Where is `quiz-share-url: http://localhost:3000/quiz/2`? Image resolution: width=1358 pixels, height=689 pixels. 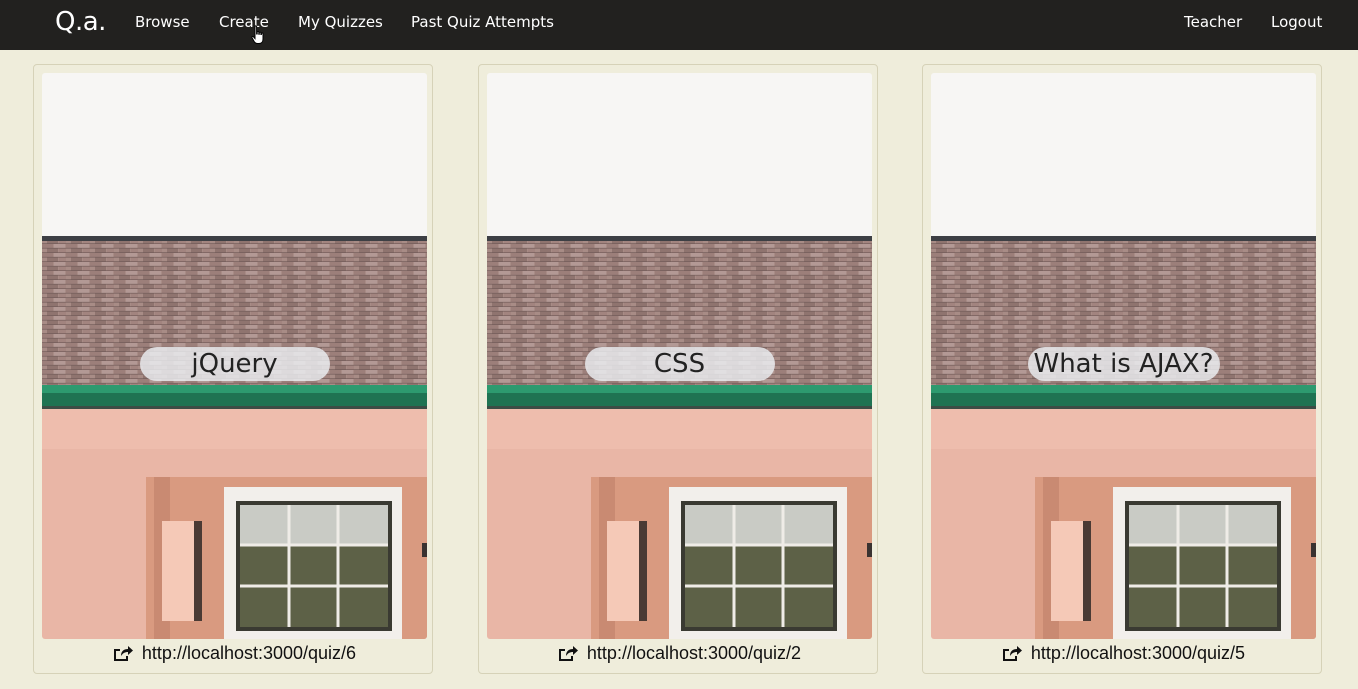
quiz-share-url: http://localhost:3000/quiz/2 is located at coordinates (694, 653).